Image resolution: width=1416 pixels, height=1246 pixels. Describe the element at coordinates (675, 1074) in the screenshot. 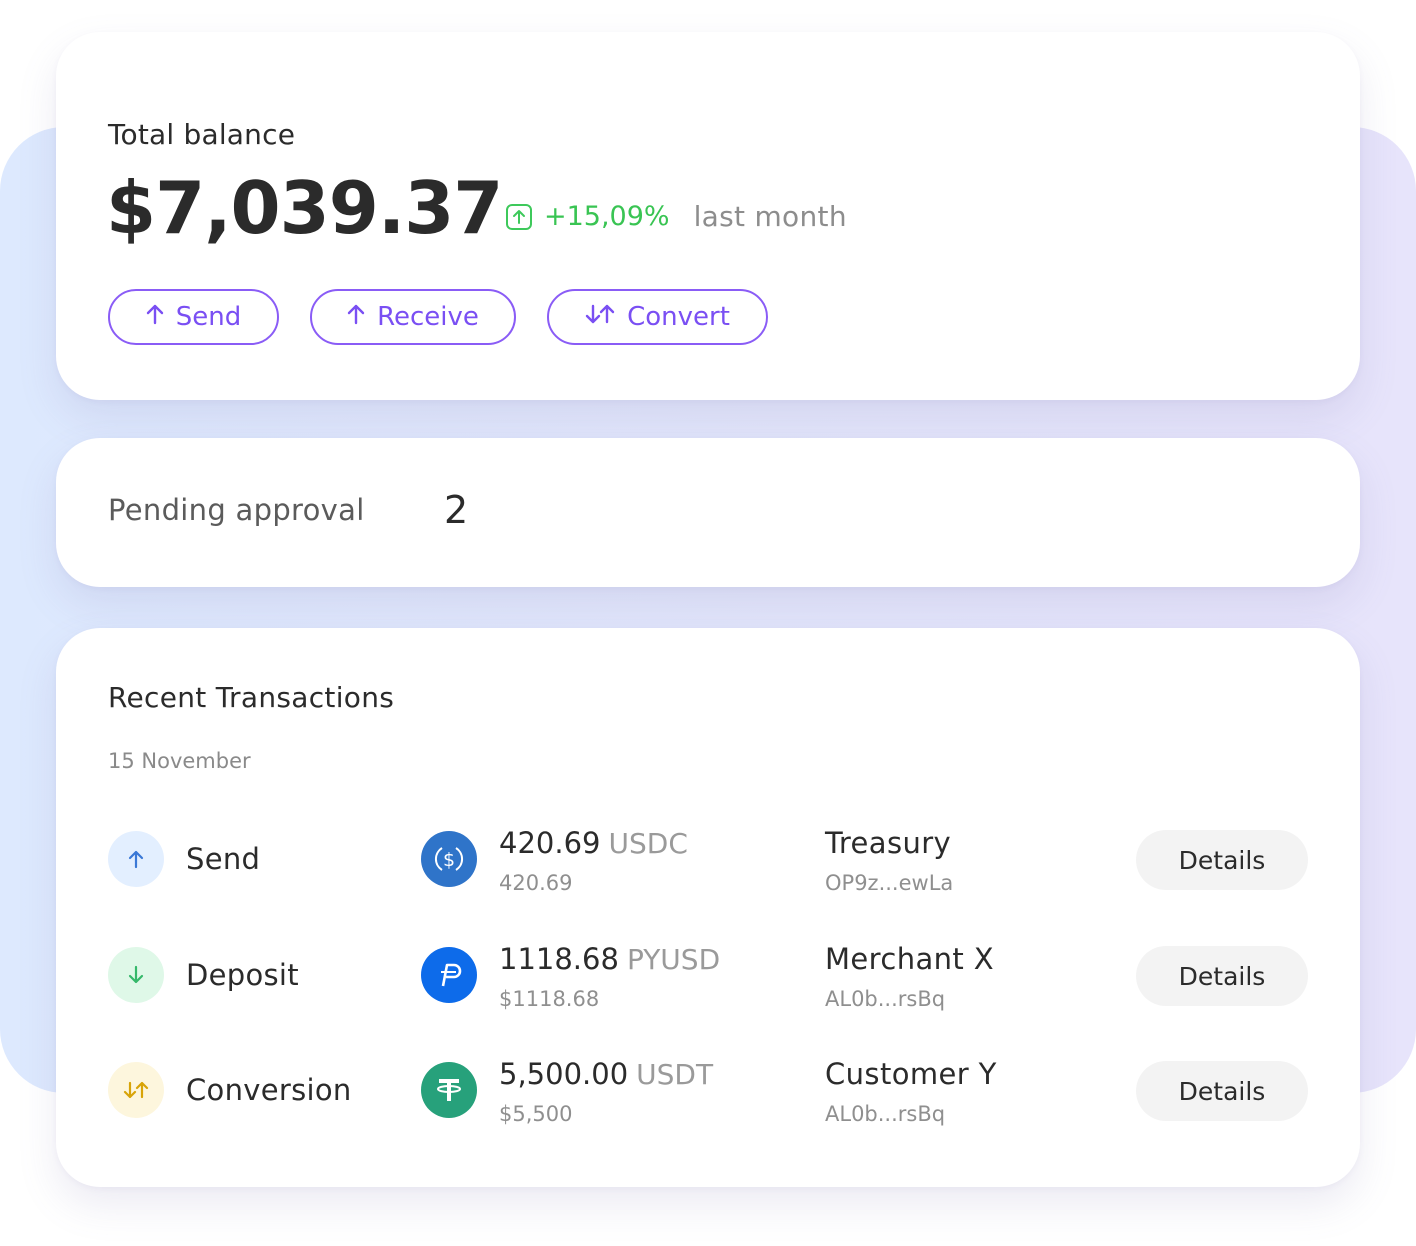

I see `amount-unit: USDT` at that location.